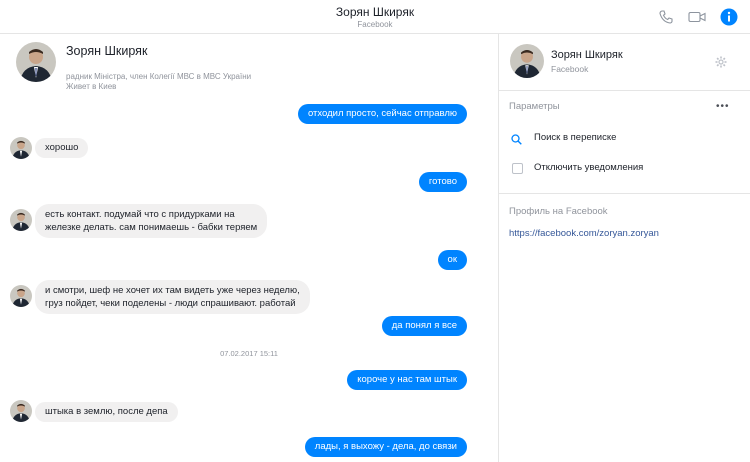 This screenshot has height=462, width=750. What do you see at coordinates (106, 412) in the screenshot?
I see `message-incoming: штыка в землю, после депа` at bounding box center [106, 412].